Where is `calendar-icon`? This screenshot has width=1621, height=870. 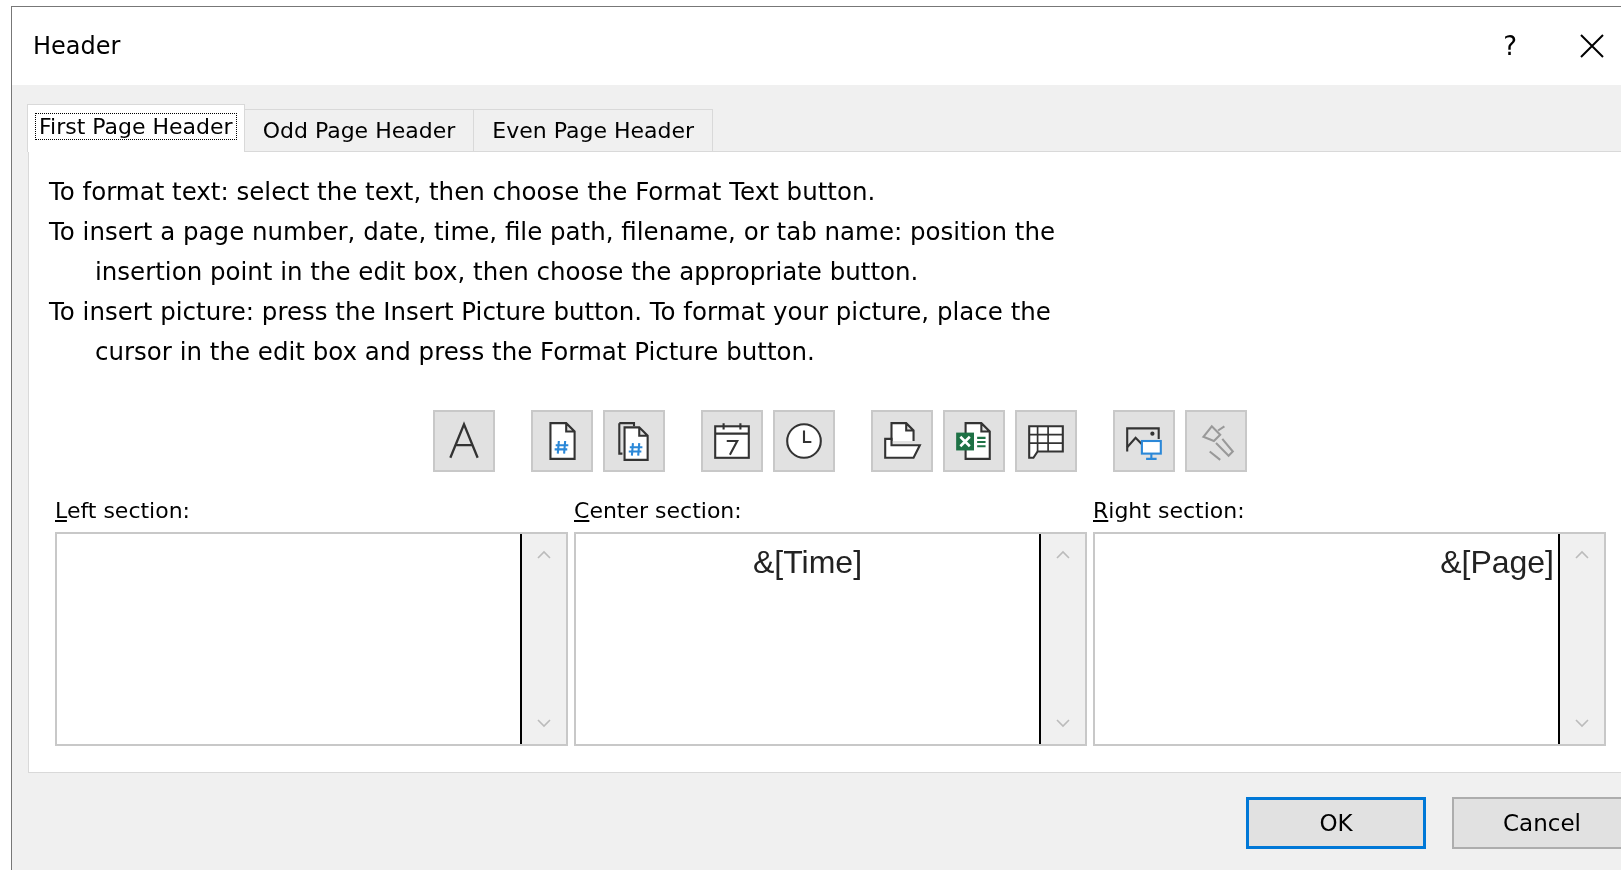 calendar-icon is located at coordinates (732, 441).